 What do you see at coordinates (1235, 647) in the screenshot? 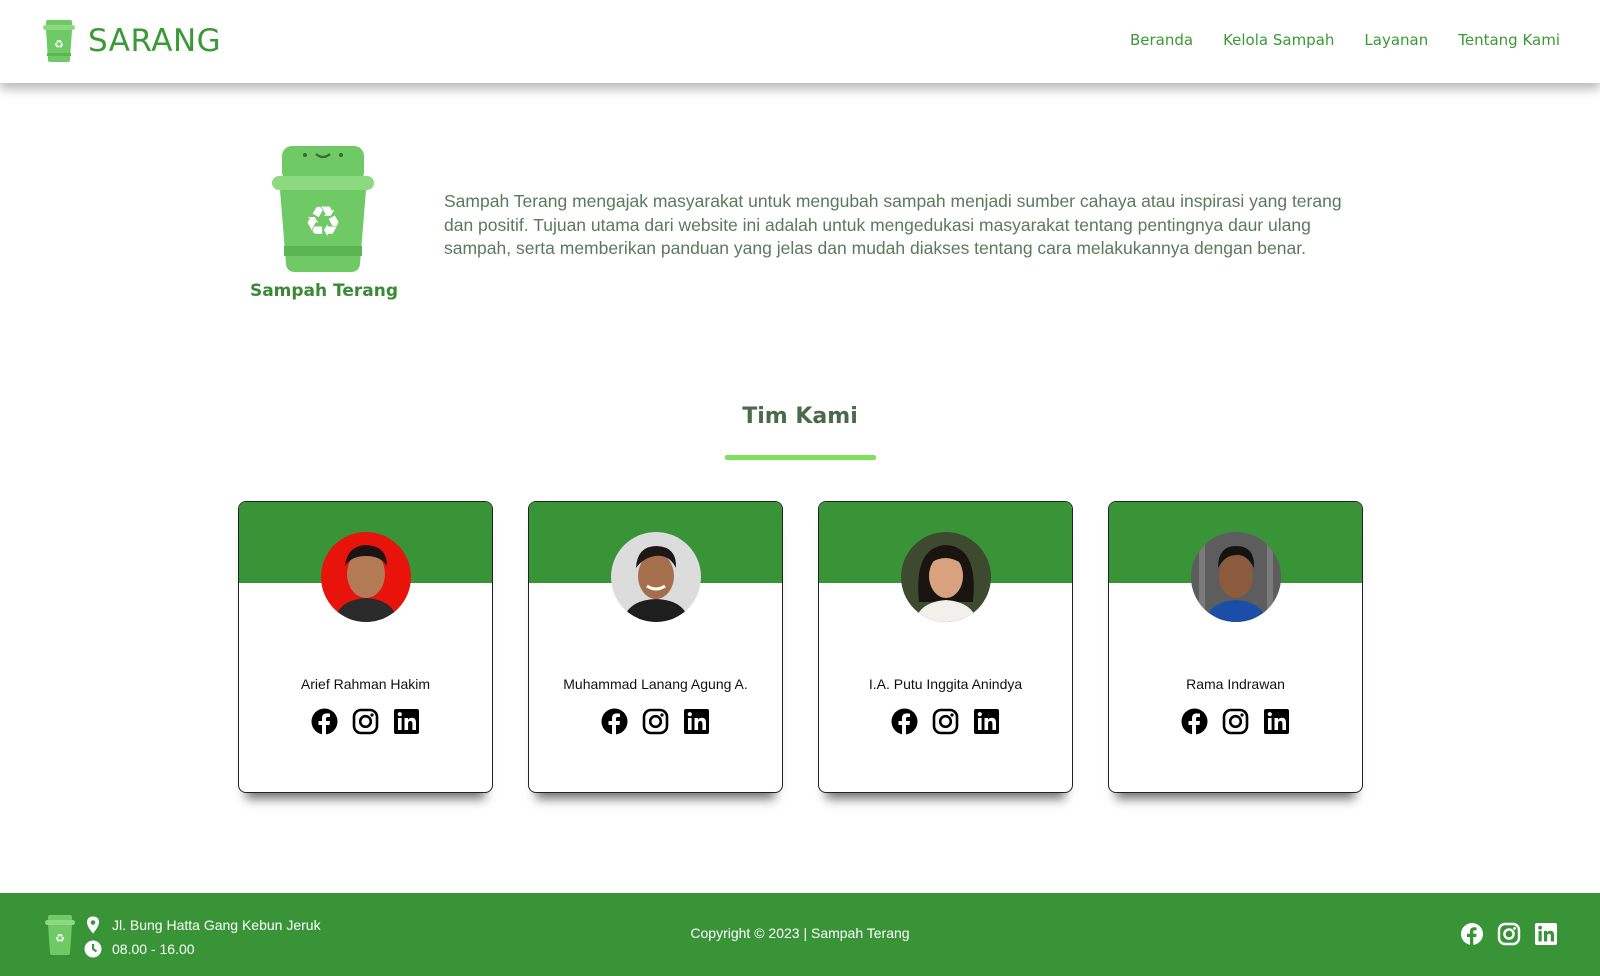
I see `team-card: Rama Indrawan` at bounding box center [1235, 647].